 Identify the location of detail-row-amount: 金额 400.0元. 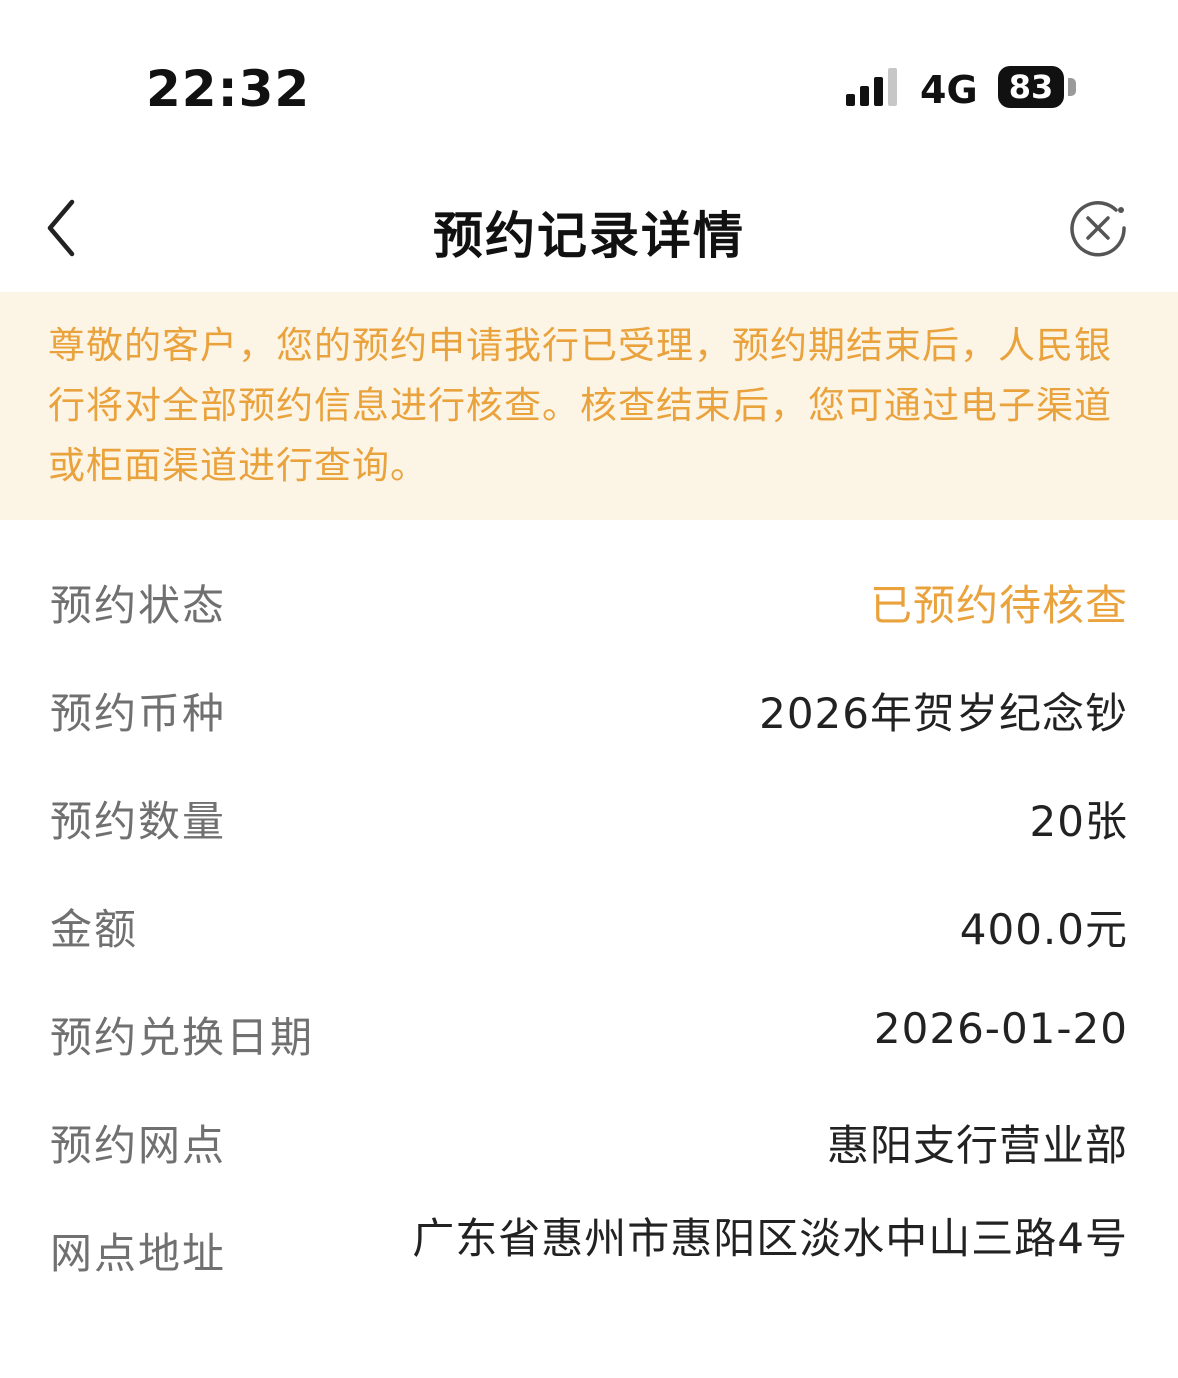
(589, 926).